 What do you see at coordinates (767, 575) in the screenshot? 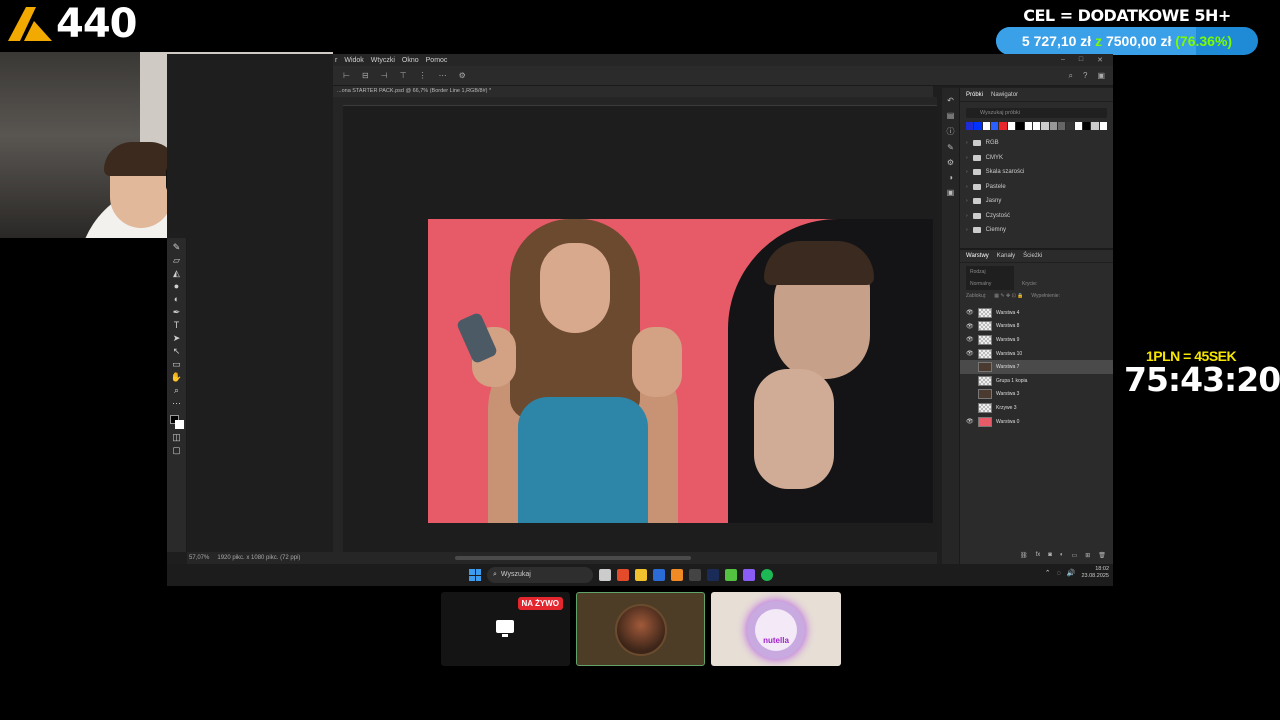
I see `spotify-icon` at bounding box center [767, 575].